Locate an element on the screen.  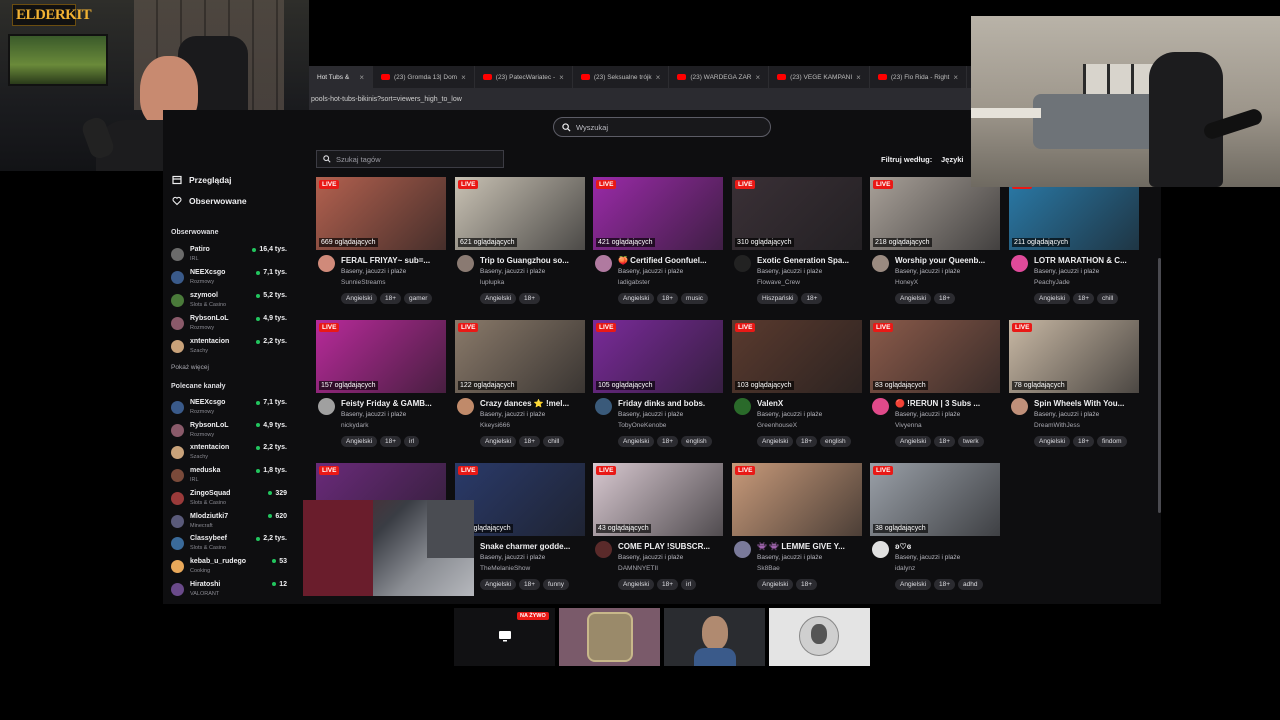
stream-thumbnail: LIVE 38 oglądających is located at coordinates (935, 499).